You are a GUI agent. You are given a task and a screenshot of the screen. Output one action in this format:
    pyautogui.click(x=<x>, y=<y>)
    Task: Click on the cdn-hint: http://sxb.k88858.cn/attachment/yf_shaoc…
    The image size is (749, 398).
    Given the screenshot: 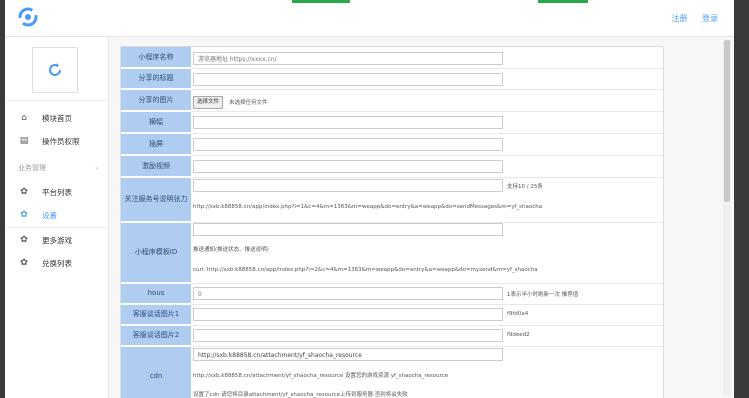 What is the action you would take?
    pyautogui.click(x=321, y=376)
    